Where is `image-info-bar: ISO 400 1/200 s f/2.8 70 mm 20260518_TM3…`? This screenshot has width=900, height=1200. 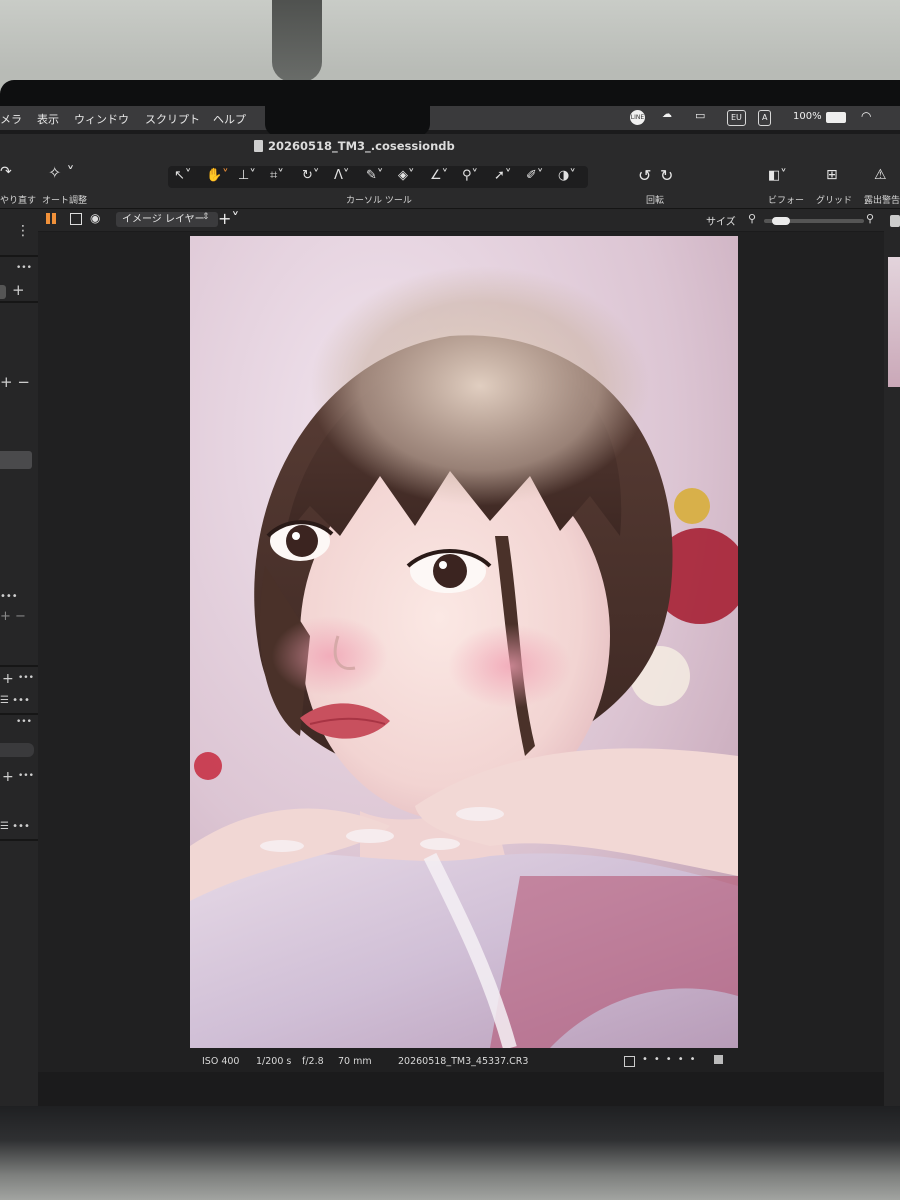
image-info-bar: ISO 400 1/200 s f/2.8 70 mm 20260518_TM3… is located at coordinates (461, 1062).